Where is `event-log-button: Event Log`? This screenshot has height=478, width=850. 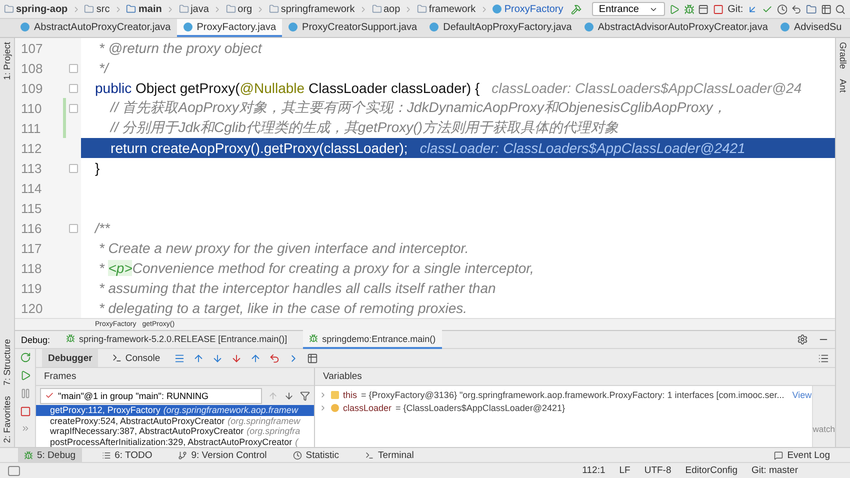
event-log-button: Event Log is located at coordinates (802, 455).